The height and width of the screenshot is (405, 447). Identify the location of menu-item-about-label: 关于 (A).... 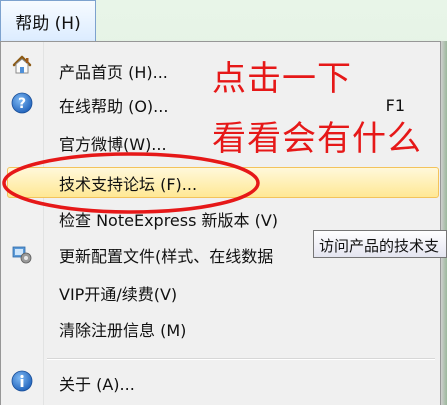
(97, 384).